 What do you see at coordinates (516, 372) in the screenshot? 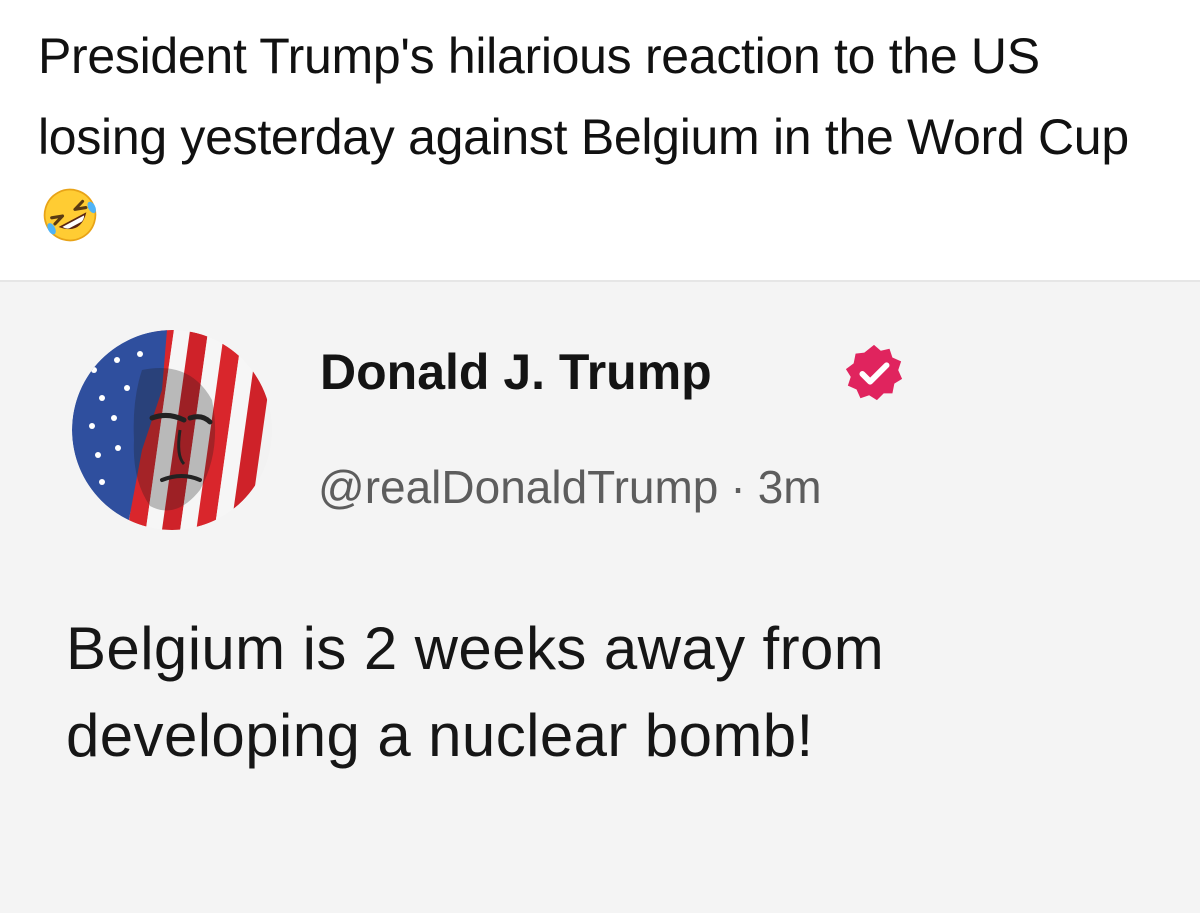
I see `author-display-name: Donald J. Trump` at bounding box center [516, 372].